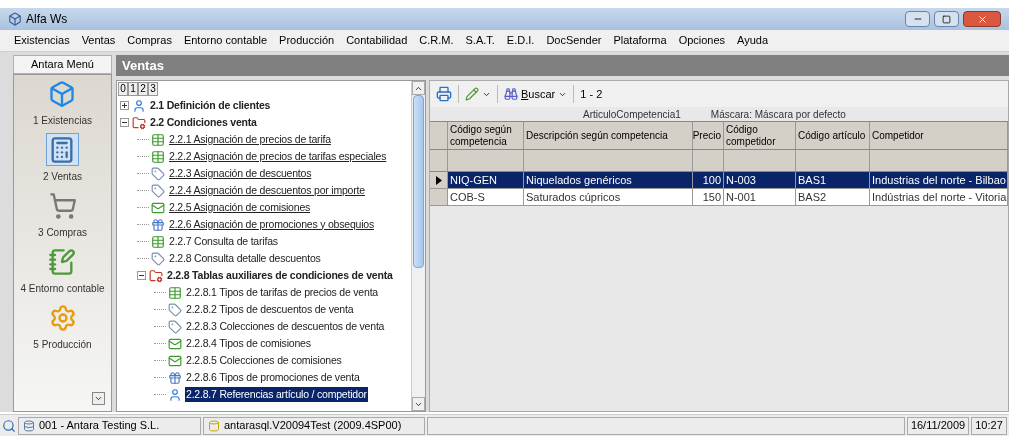  What do you see at coordinates (149, 40) in the screenshot?
I see `menu-item: Compras` at bounding box center [149, 40].